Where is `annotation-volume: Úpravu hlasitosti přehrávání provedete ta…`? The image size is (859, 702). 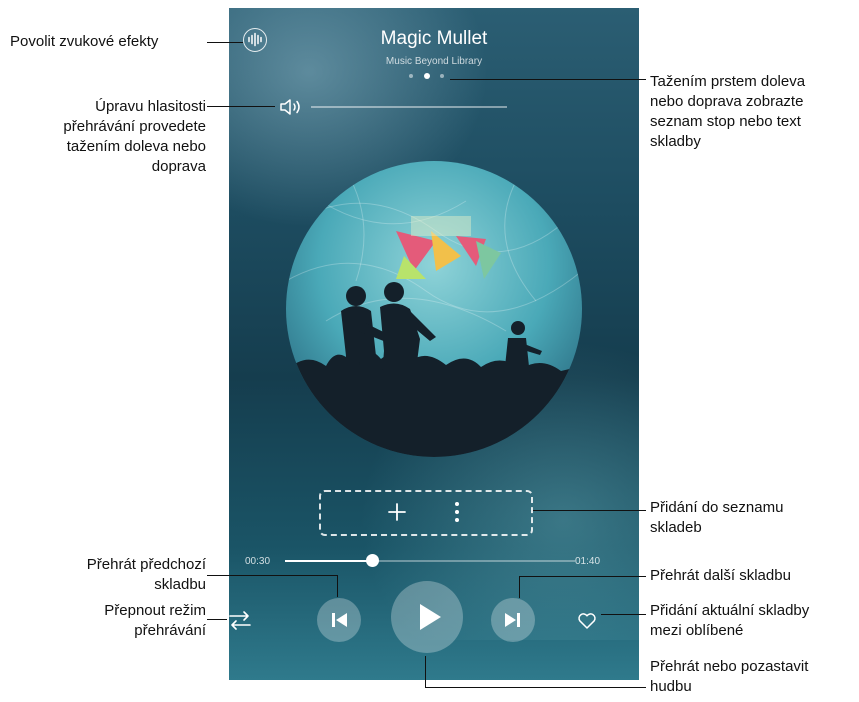 annotation-volume: Úpravu hlasitosti přehrávání provedete ta… is located at coordinates (134, 136).